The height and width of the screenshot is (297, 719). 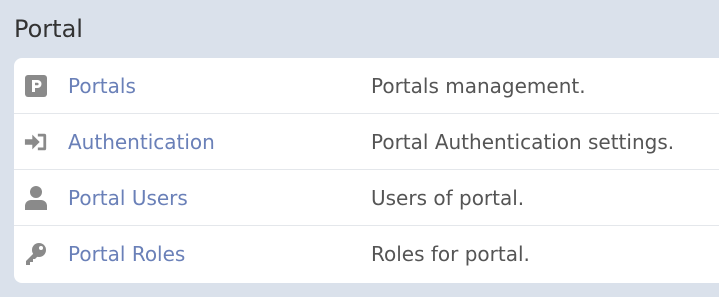 What do you see at coordinates (450, 254) in the screenshot?
I see `portal-roles-description: Roles for portal.` at bounding box center [450, 254].